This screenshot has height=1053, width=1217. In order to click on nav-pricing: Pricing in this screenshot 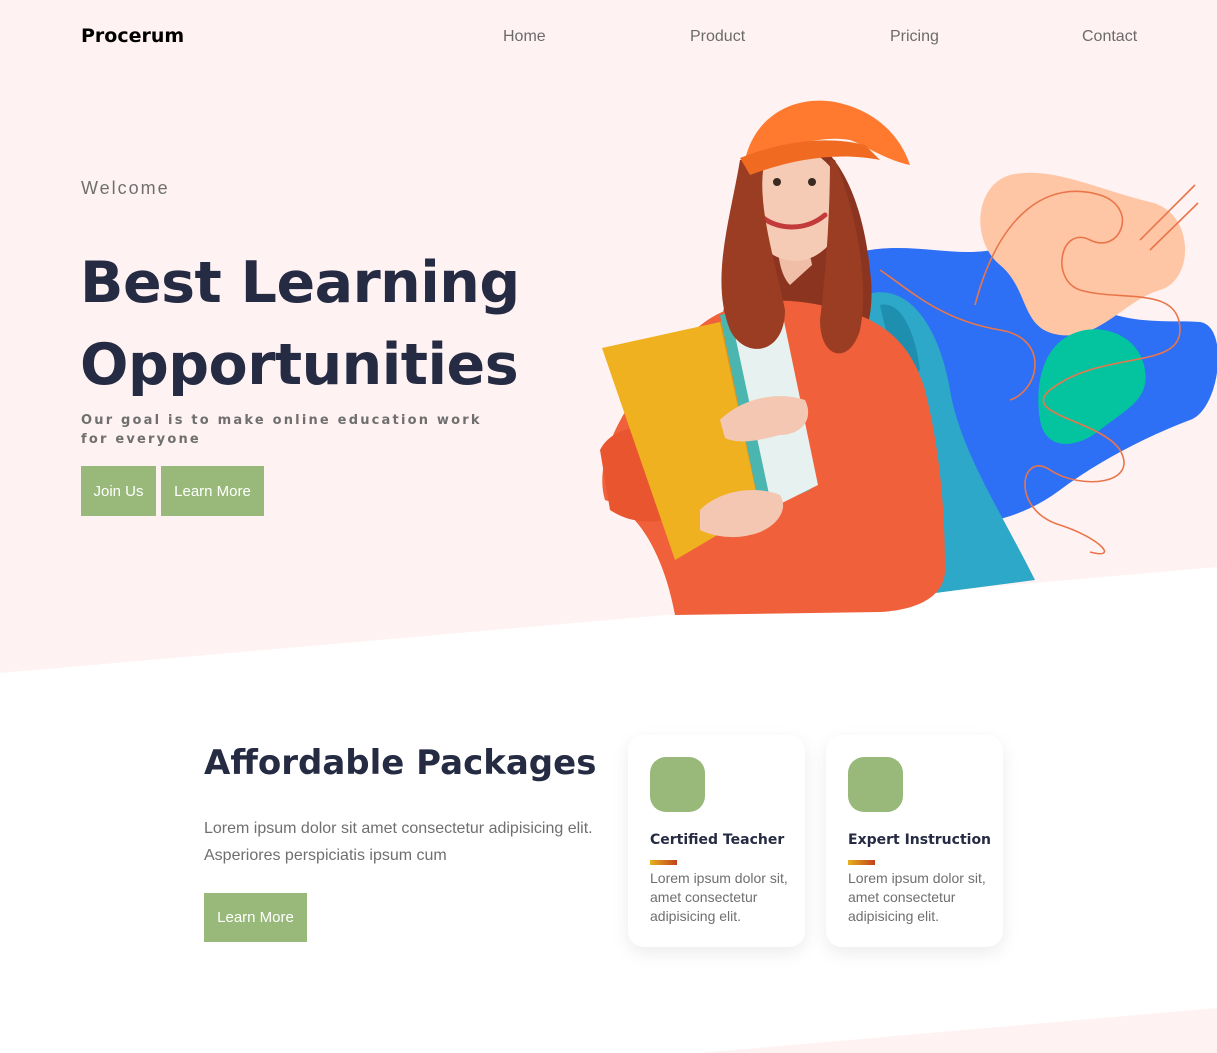, I will do `click(914, 37)`.